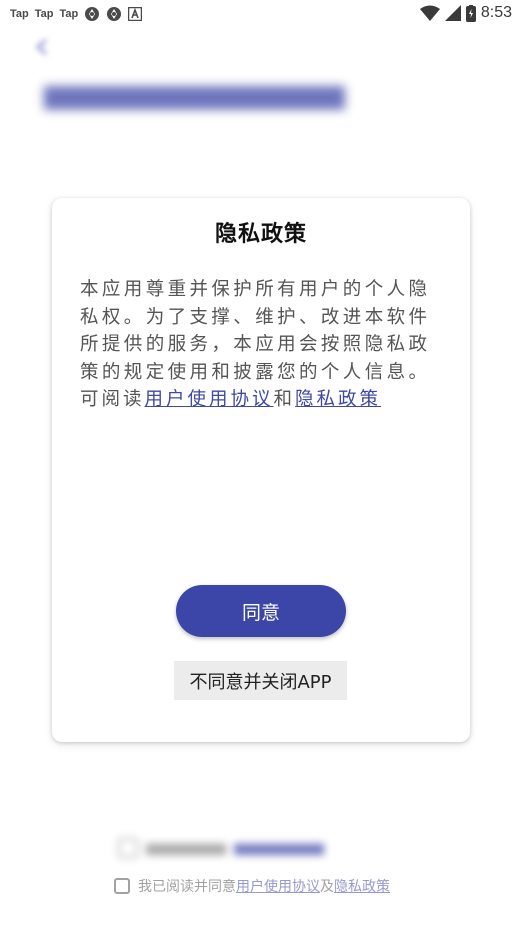 This screenshot has height=928, width=522. I want to click on status-bar: Tap Tap Tap 8:53, so click(261, 14).